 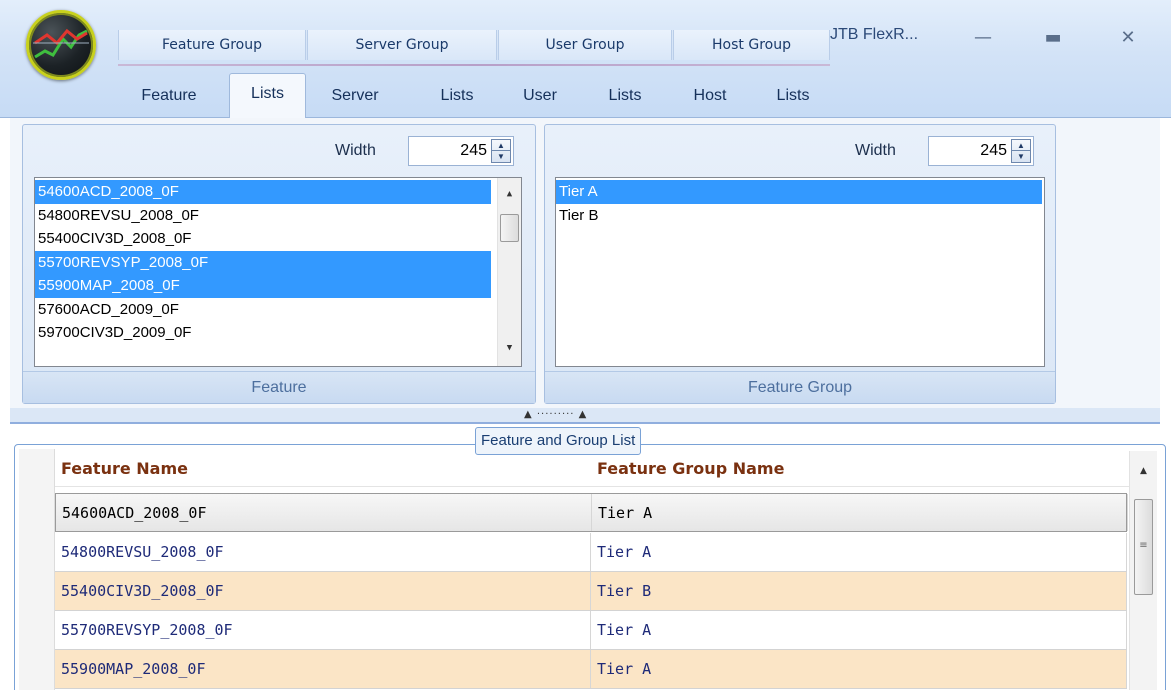 I want to click on feature-group-panel-caption: Feature Group, so click(x=800, y=387).